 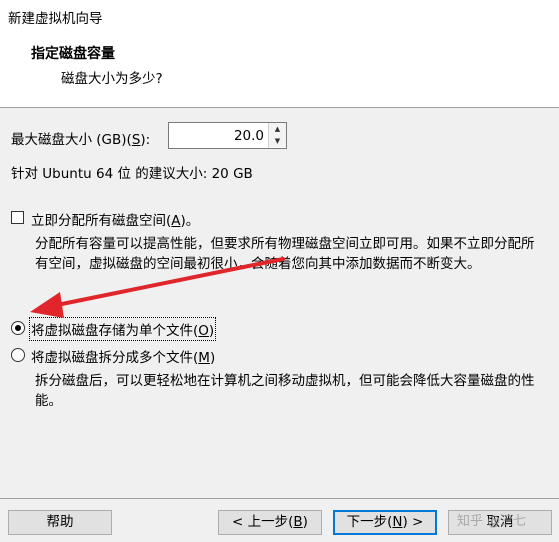 What do you see at coordinates (277, 141) in the screenshot?
I see `spin-down-icon: ▼` at bounding box center [277, 141].